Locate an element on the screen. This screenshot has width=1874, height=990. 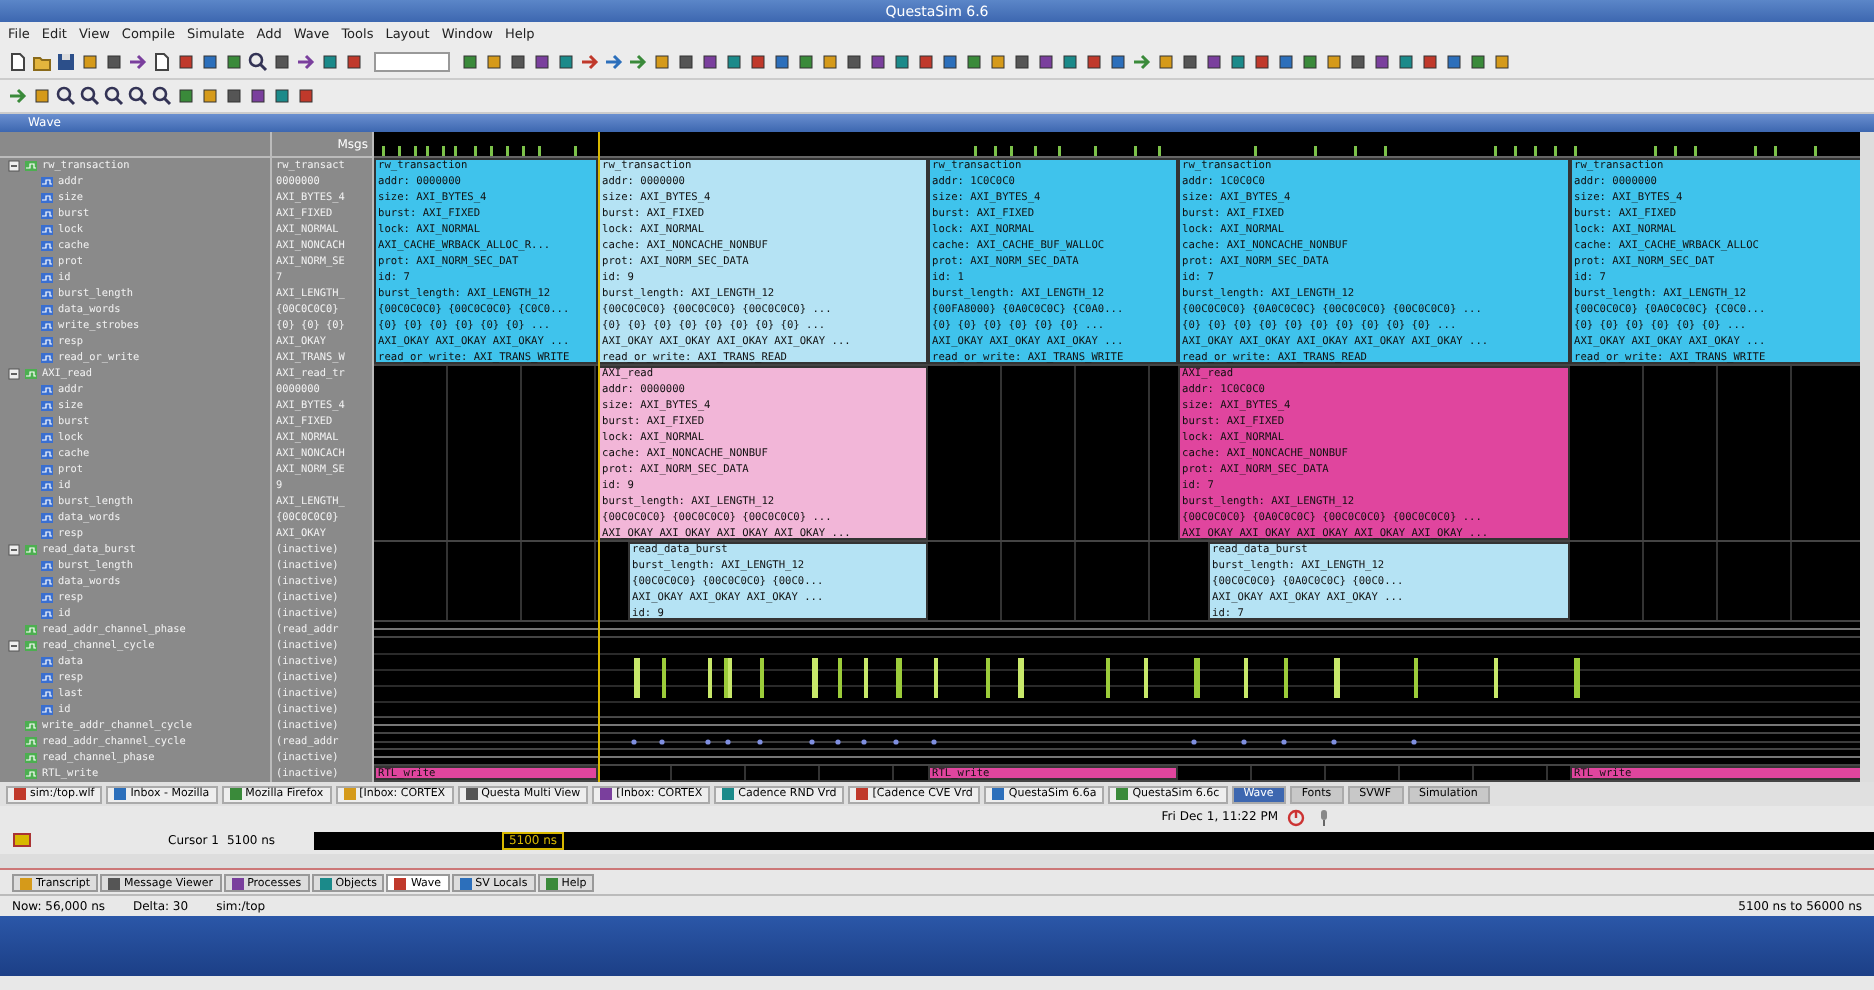
tab-icon is located at coordinates (400, 883).